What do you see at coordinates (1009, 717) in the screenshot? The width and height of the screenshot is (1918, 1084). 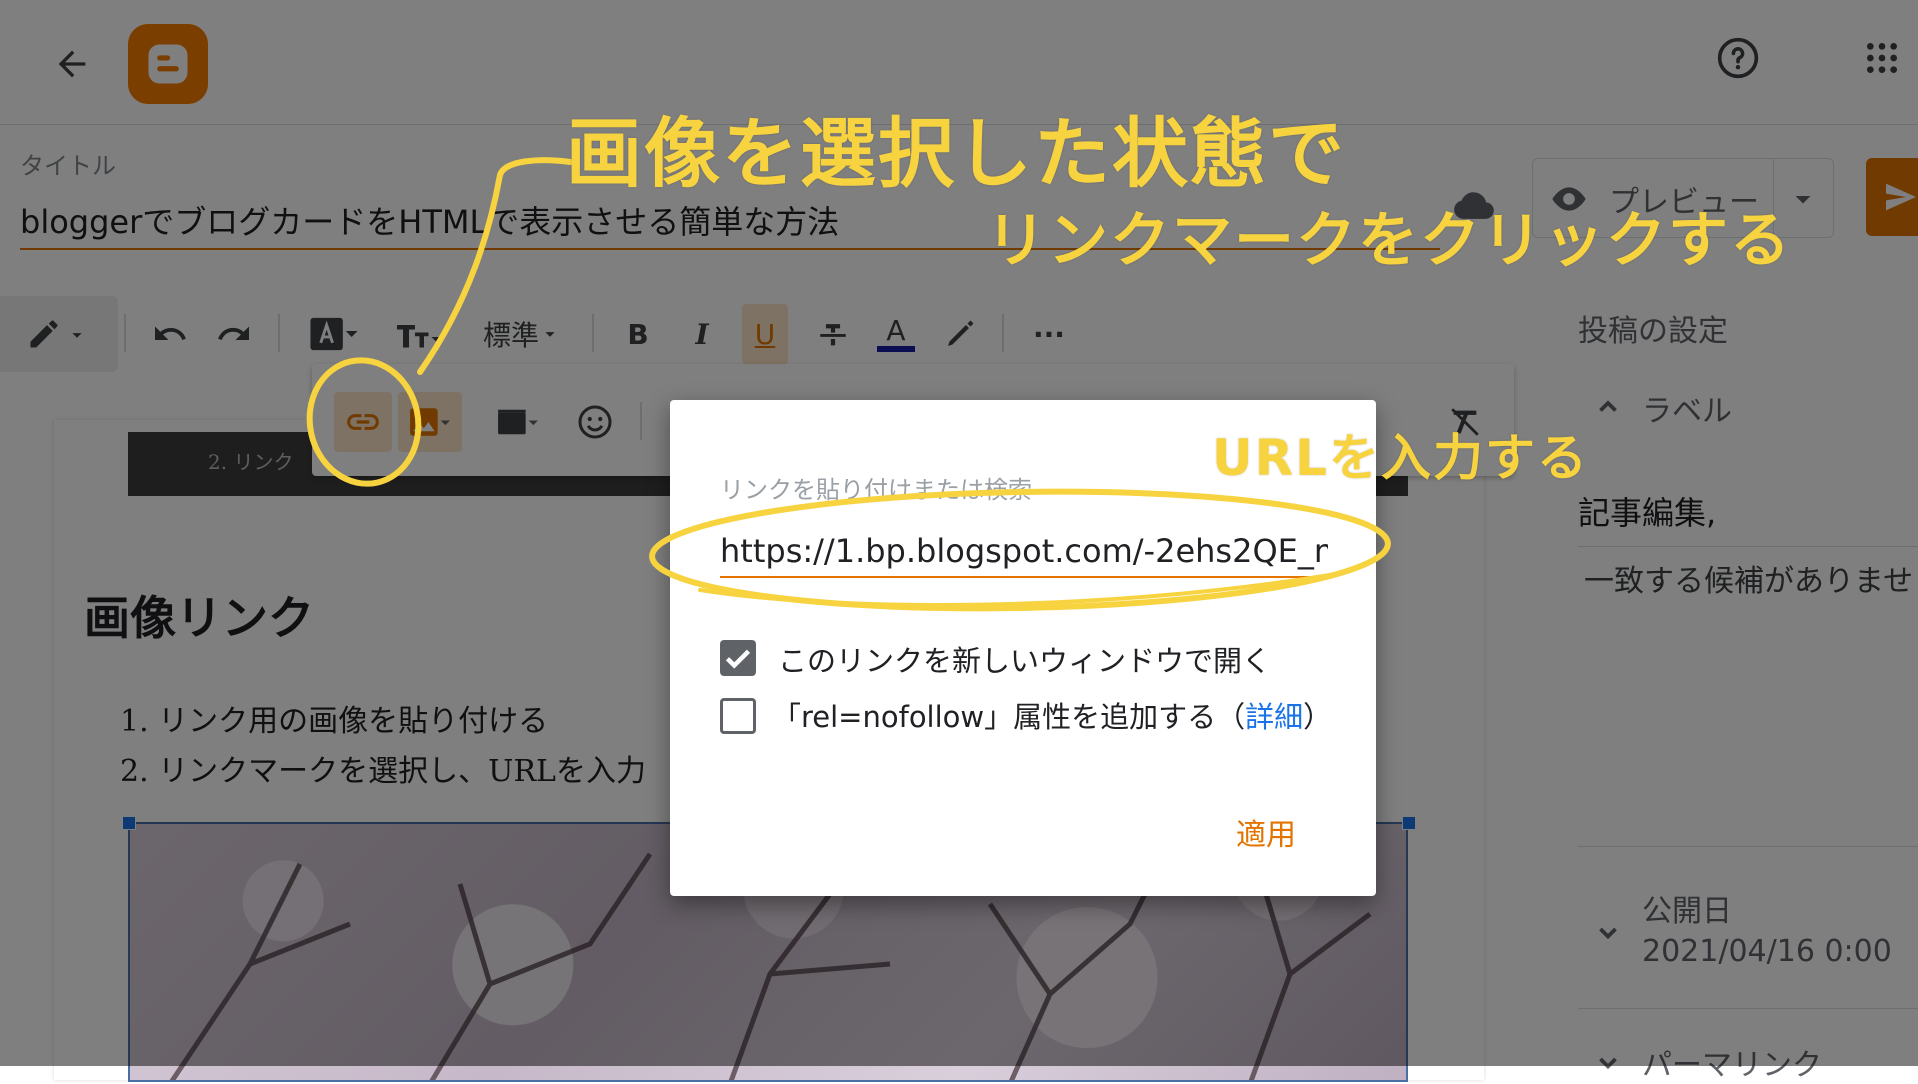 I see `nofollow-label-prefix: 「rel=nofollow」属性を追加する（` at bounding box center [1009, 717].